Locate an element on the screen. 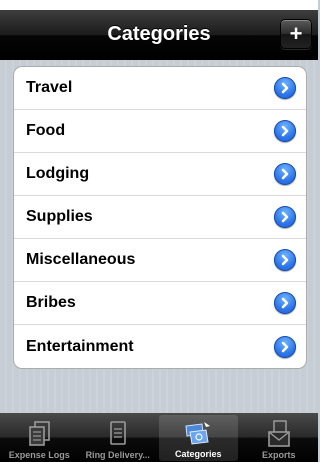  category-label: Miscellaneous is located at coordinates (81, 259).